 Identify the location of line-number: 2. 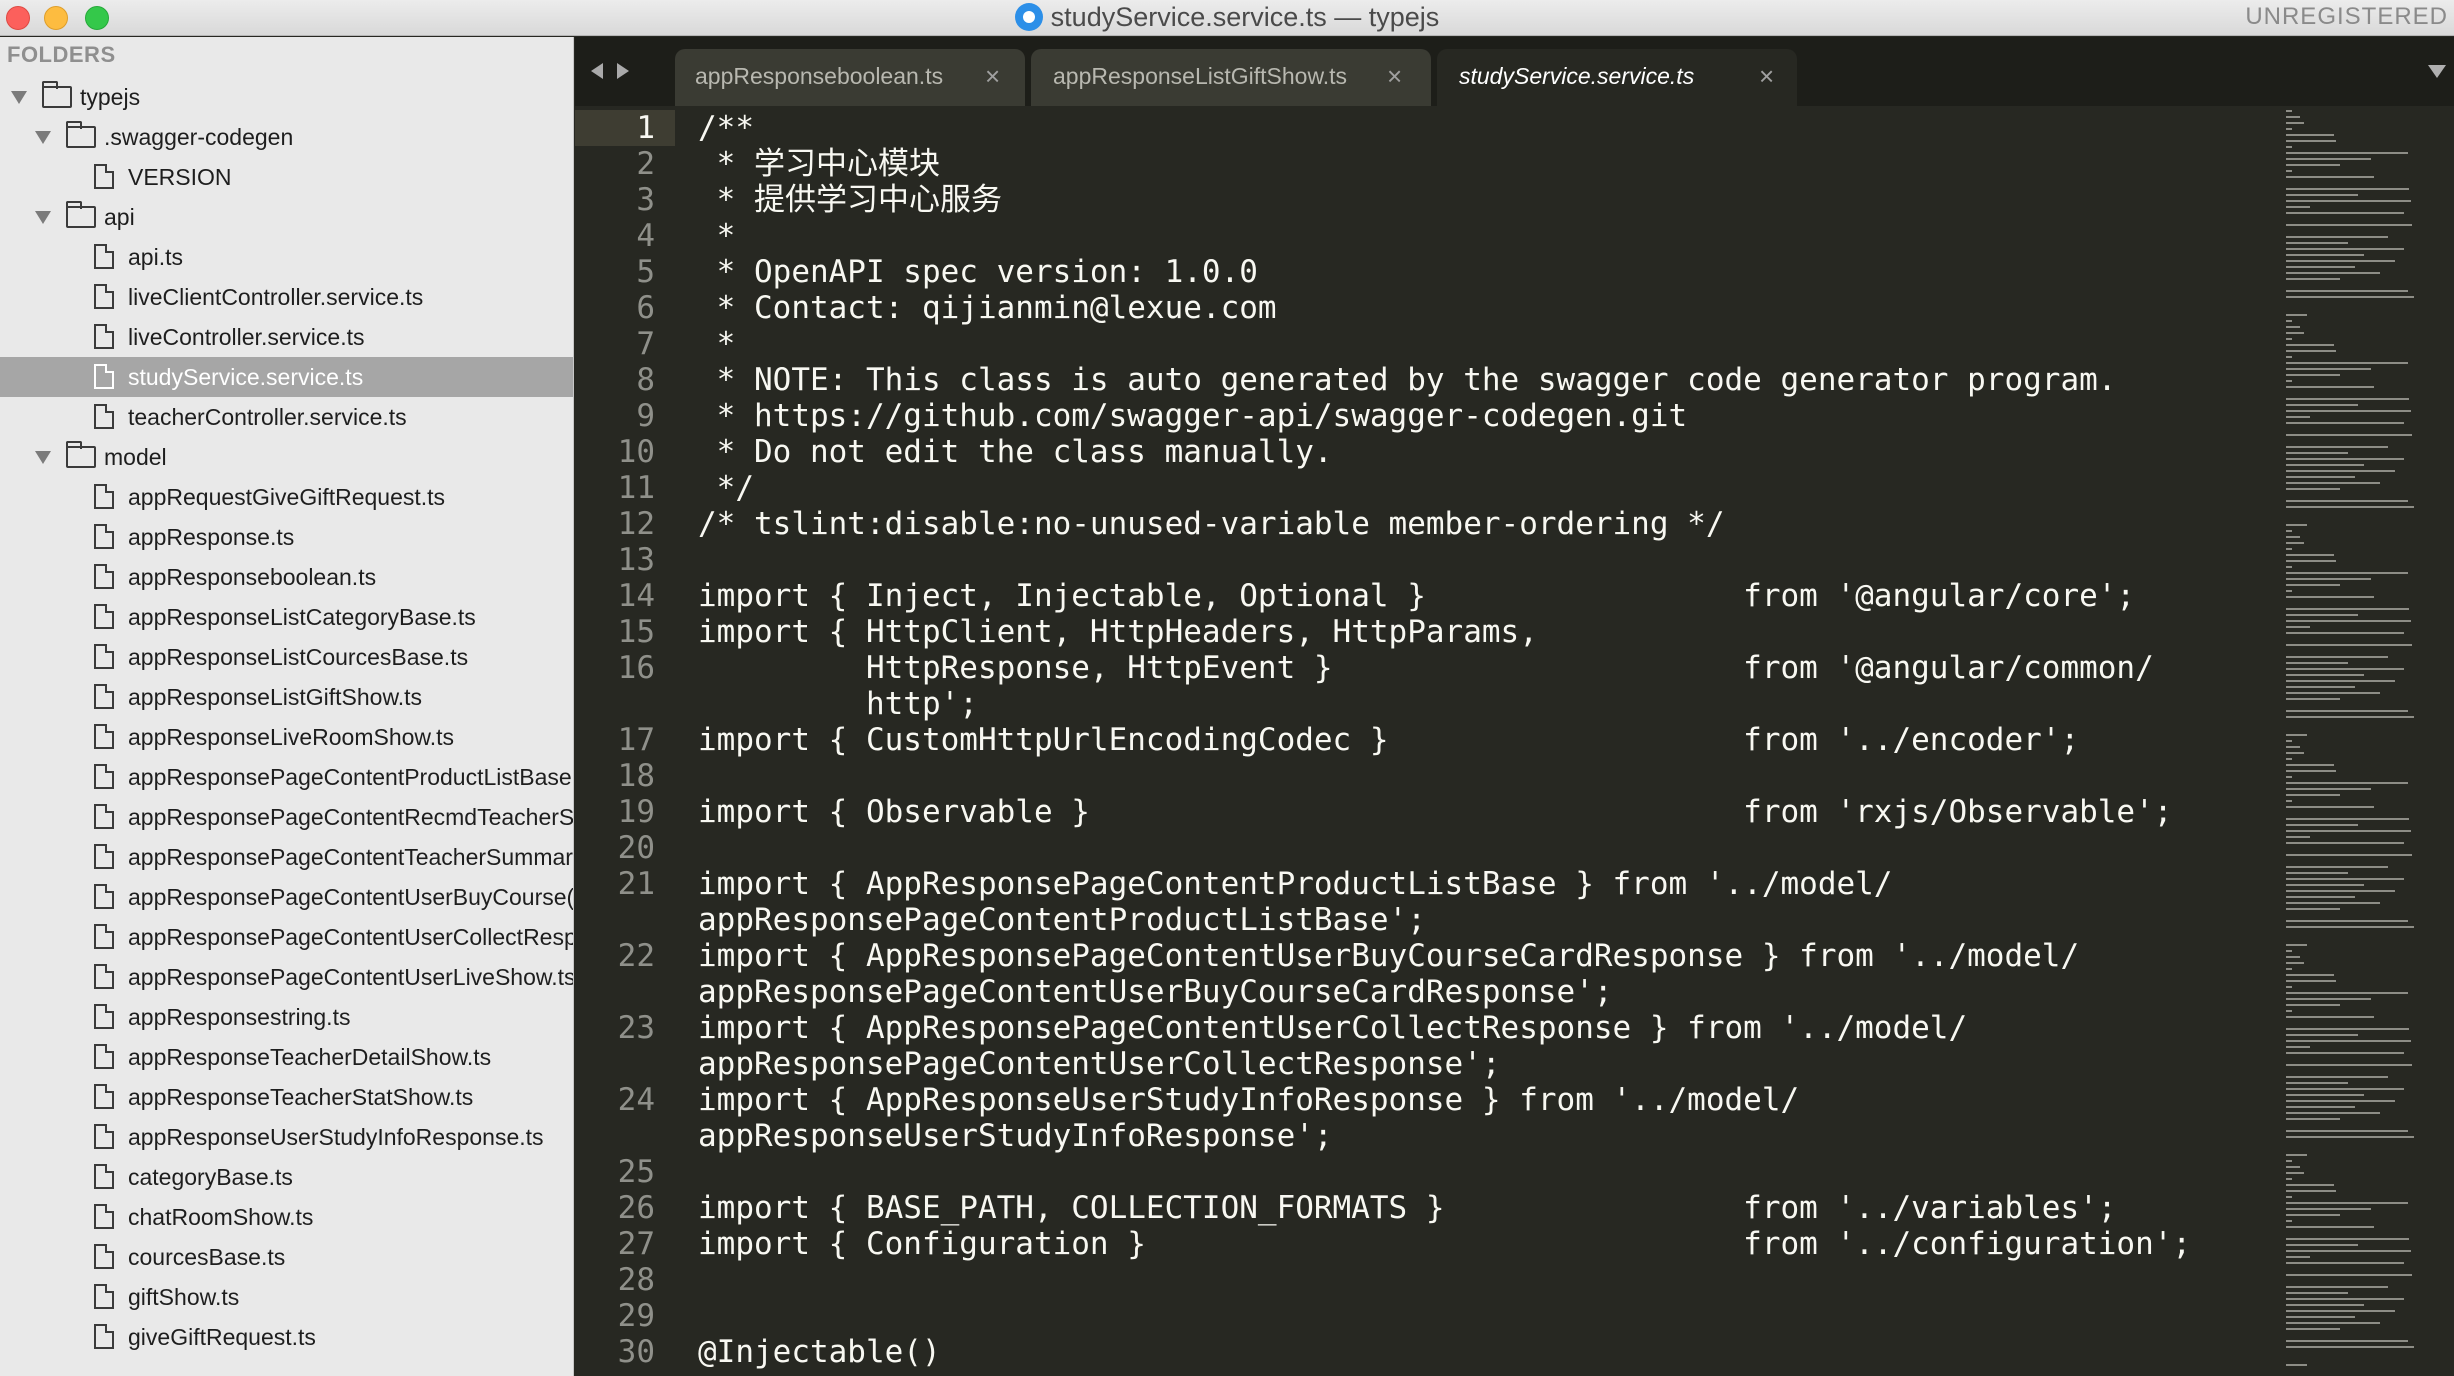
(645, 164).